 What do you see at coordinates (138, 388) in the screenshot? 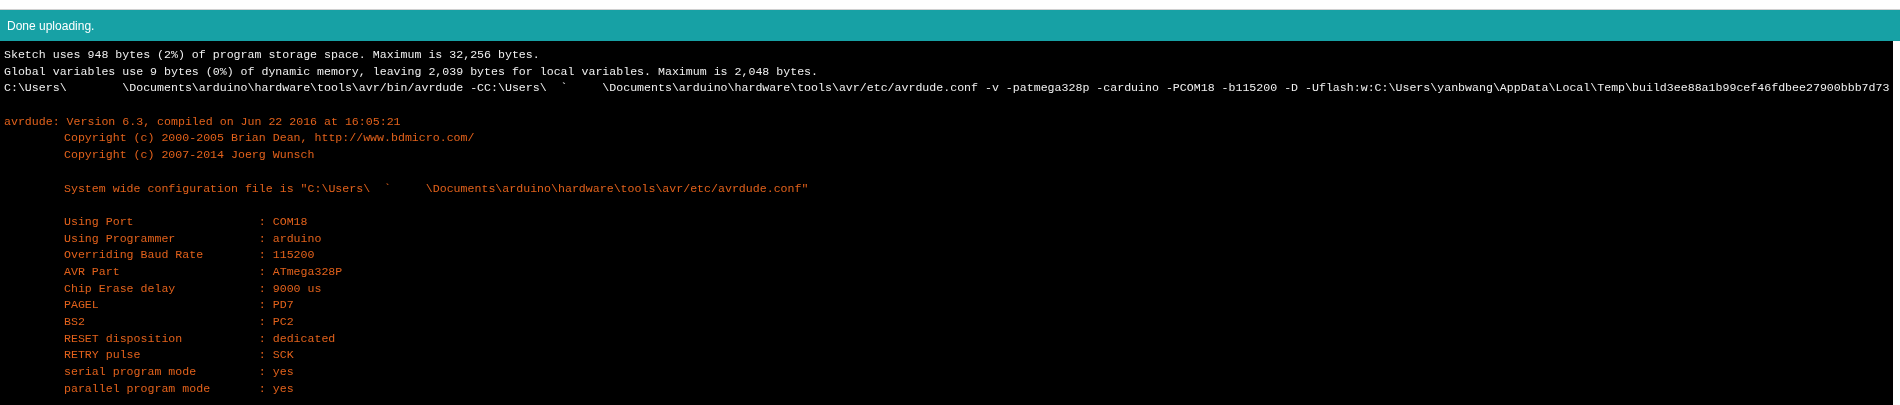
I see `field-label: parallel program mode` at bounding box center [138, 388].